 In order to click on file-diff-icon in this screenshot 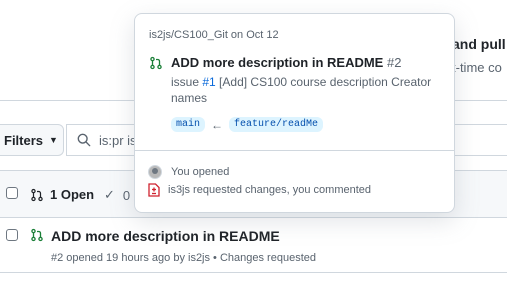, I will do `click(154, 190)`.